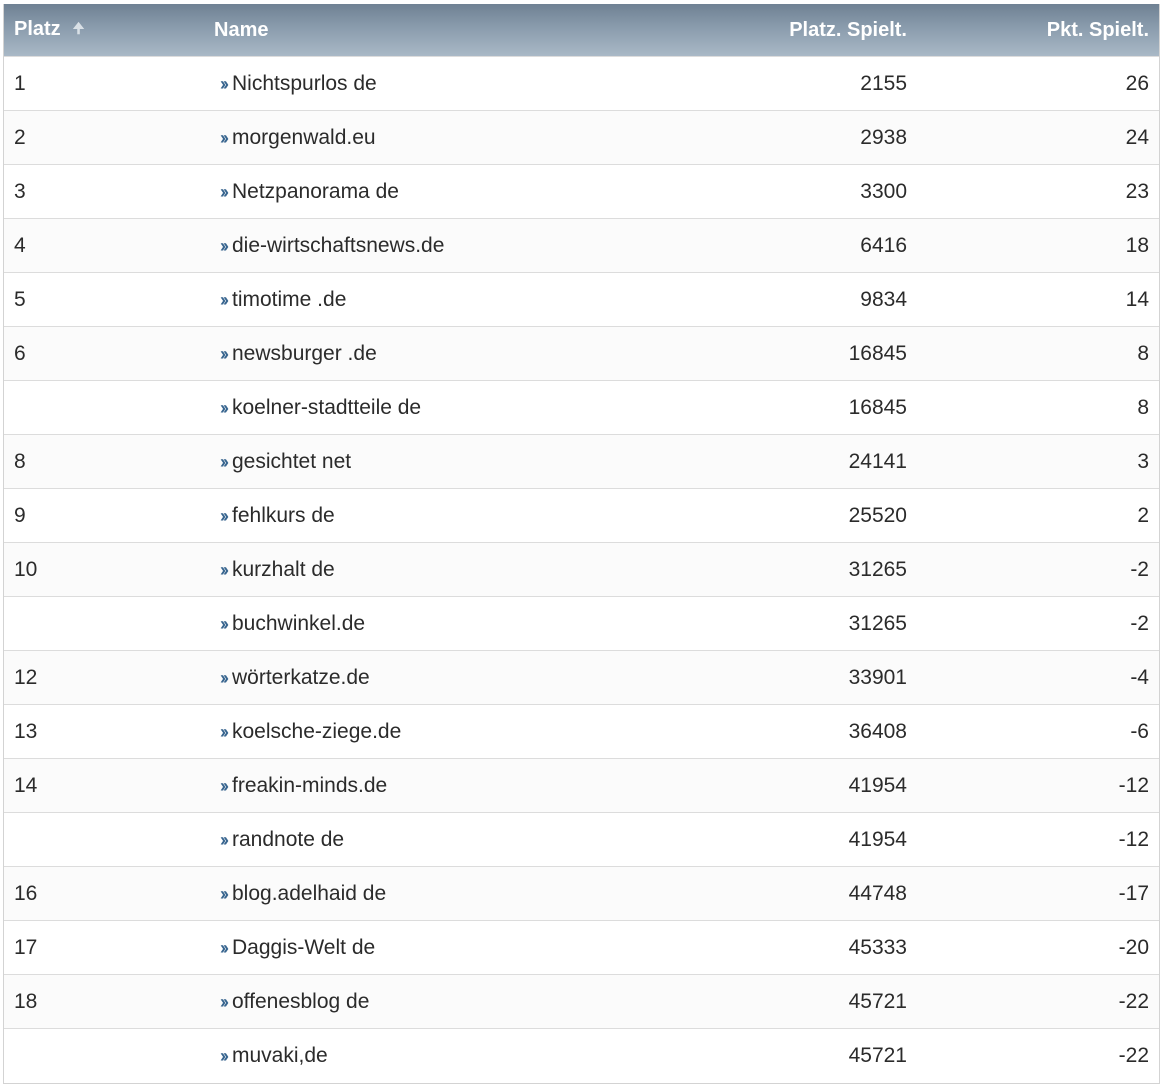 This screenshot has width=1164, height=1086. I want to click on column-header-pkt-spielt: Pkt. Spielt., so click(1038, 30).